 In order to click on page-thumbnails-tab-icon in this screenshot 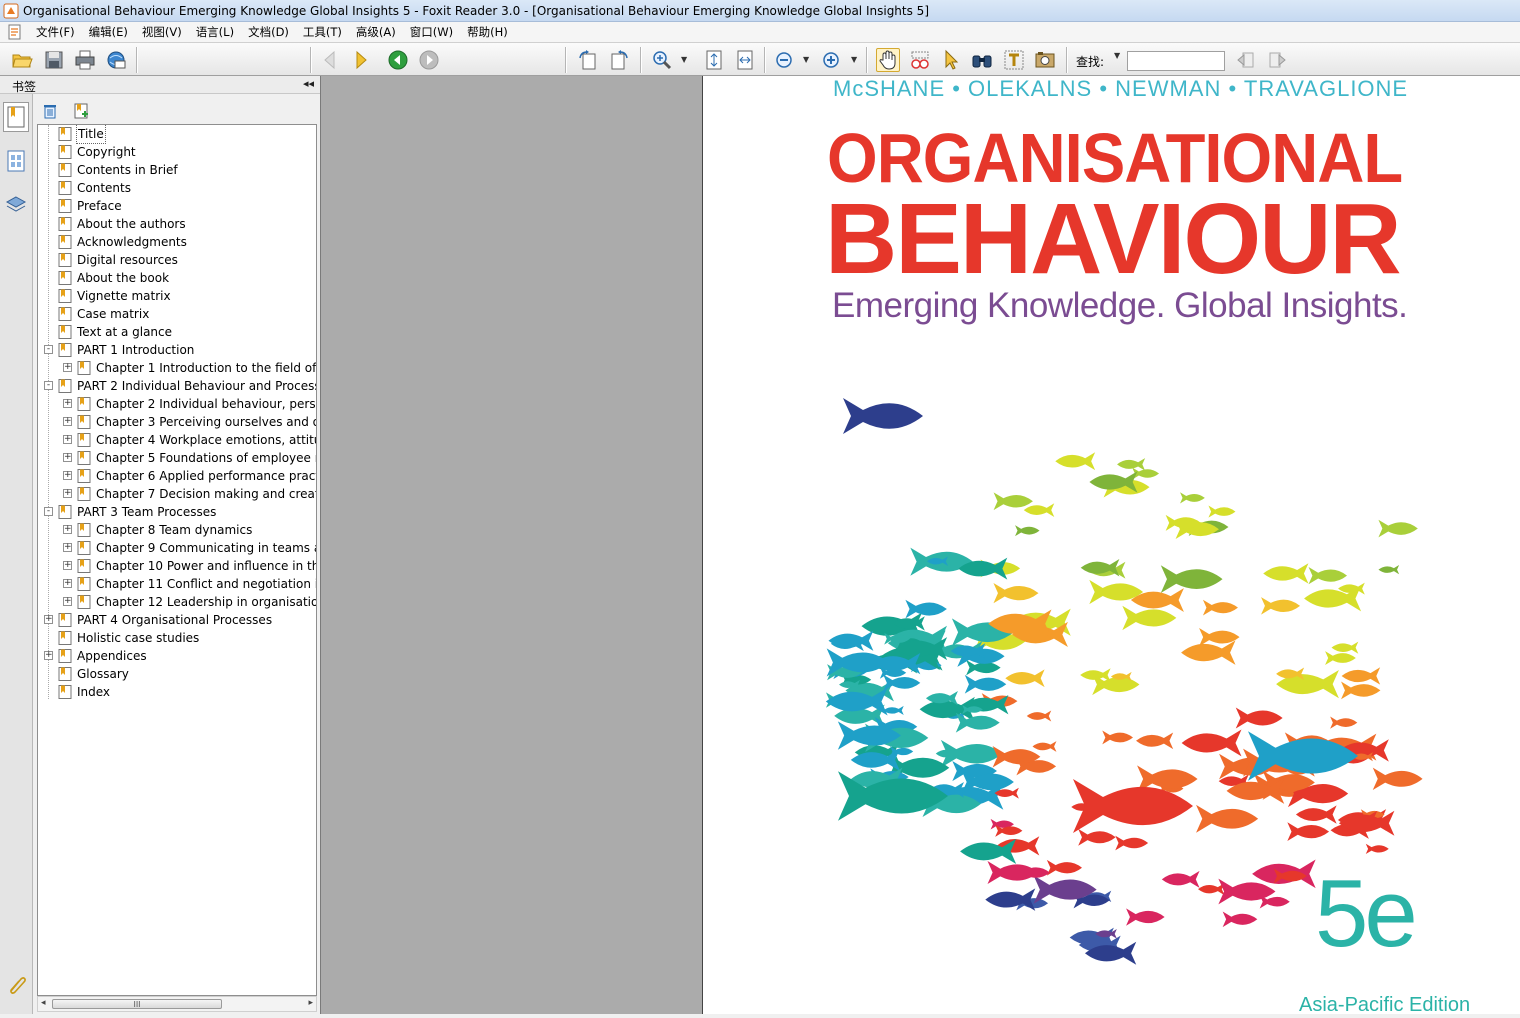, I will do `click(16, 161)`.